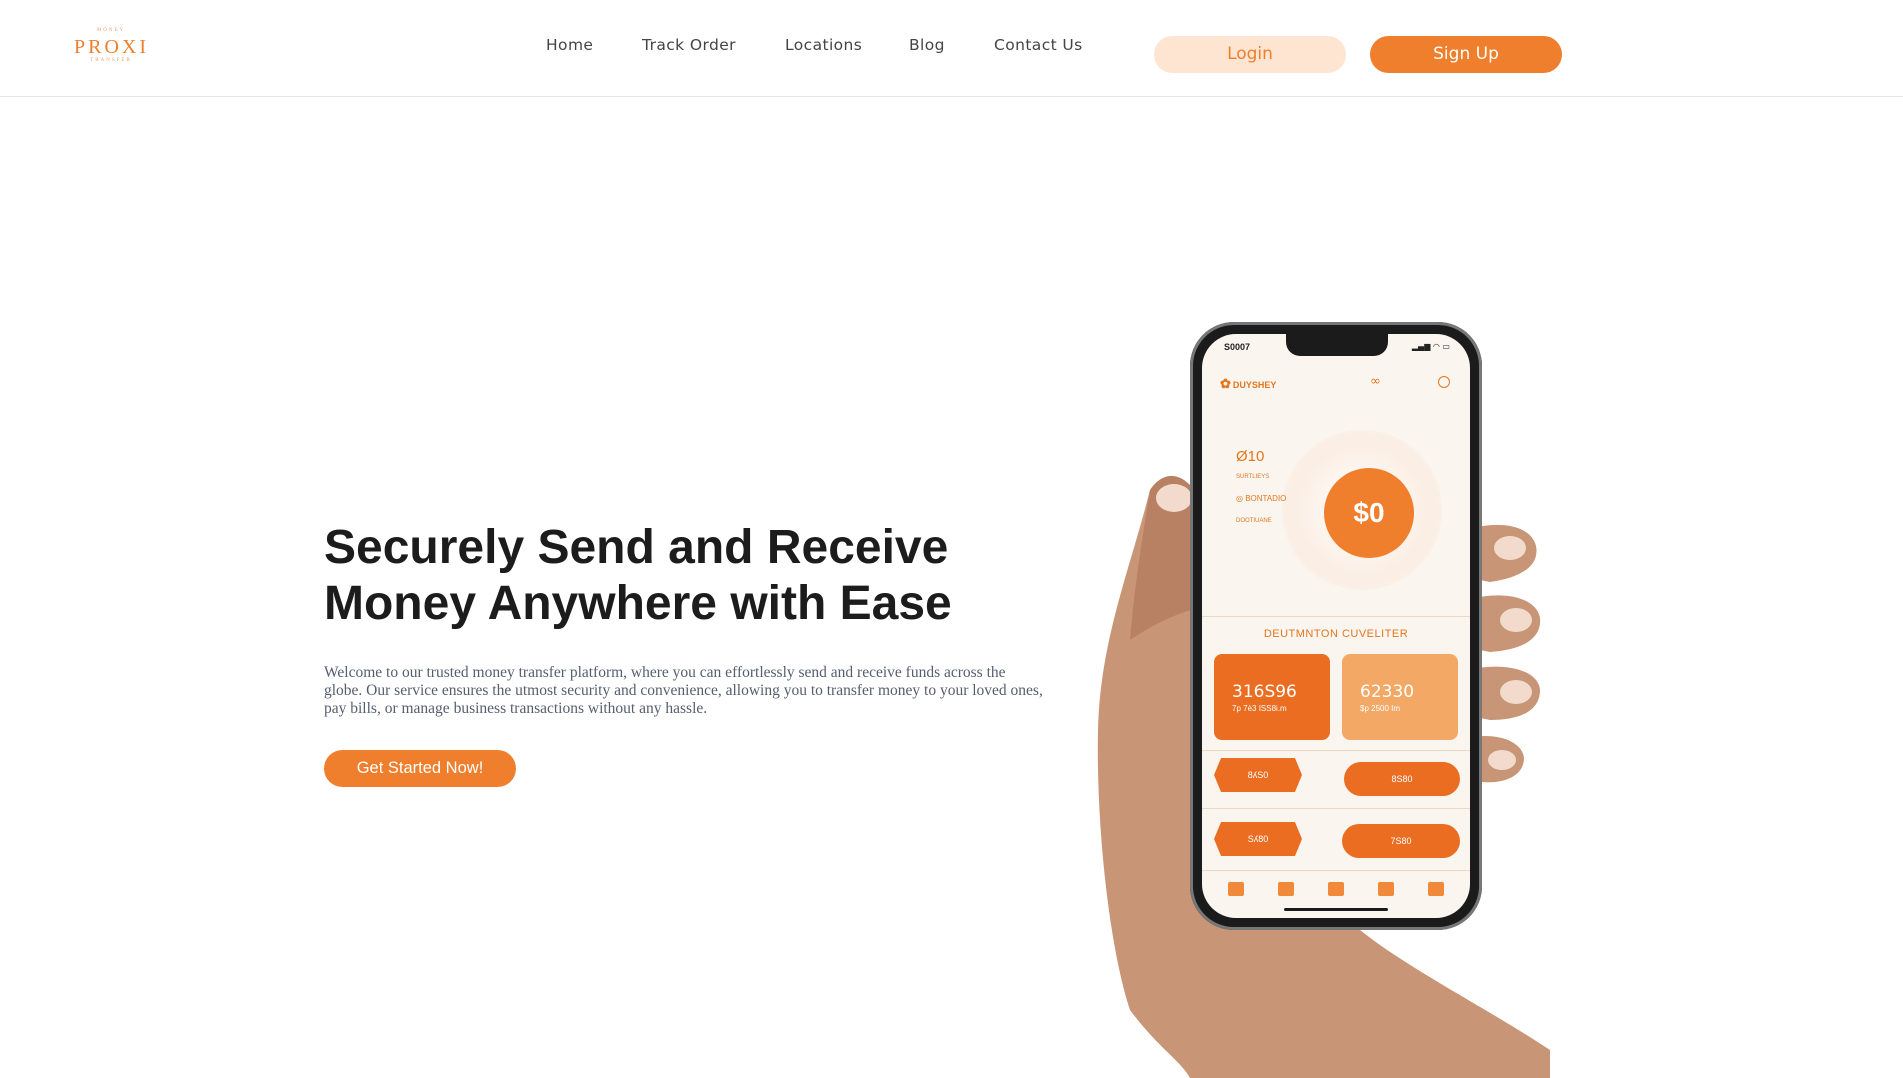 Image resolution: width=1903 pixels, height=1078 pixels. I want to click on hero-title-line-1: Securely Send and Receive, so click(636, 547).